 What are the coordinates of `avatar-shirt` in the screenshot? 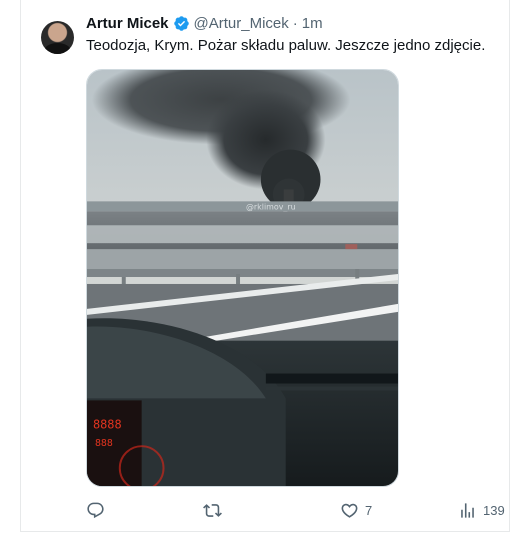 It's located at (57, 48).